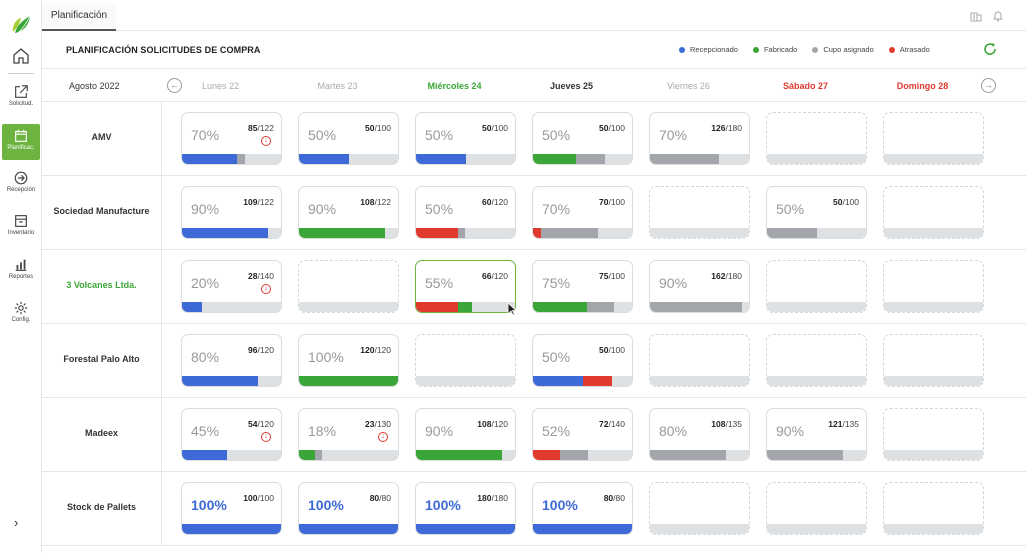 The width and height of the screenshot is (1026, 553). Describe the element at coordinates (21, 142) in the screenshot. I see `nav-planificac: Planificac.` at that location.